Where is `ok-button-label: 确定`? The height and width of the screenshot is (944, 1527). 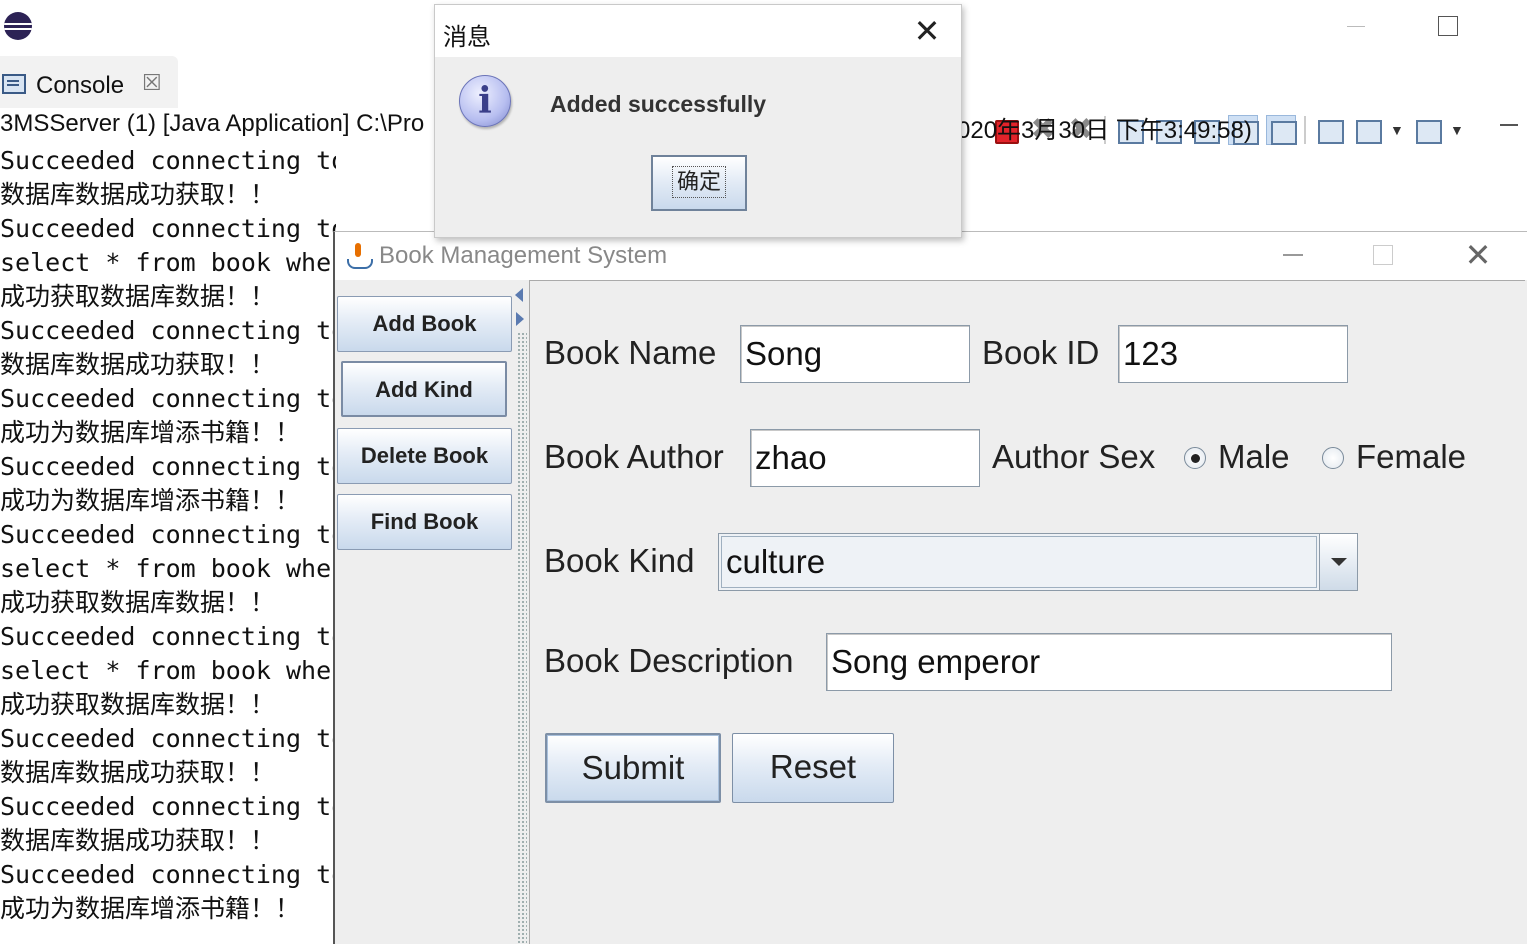
ok-button-label: 确定 is located at coordinates (698, 182).